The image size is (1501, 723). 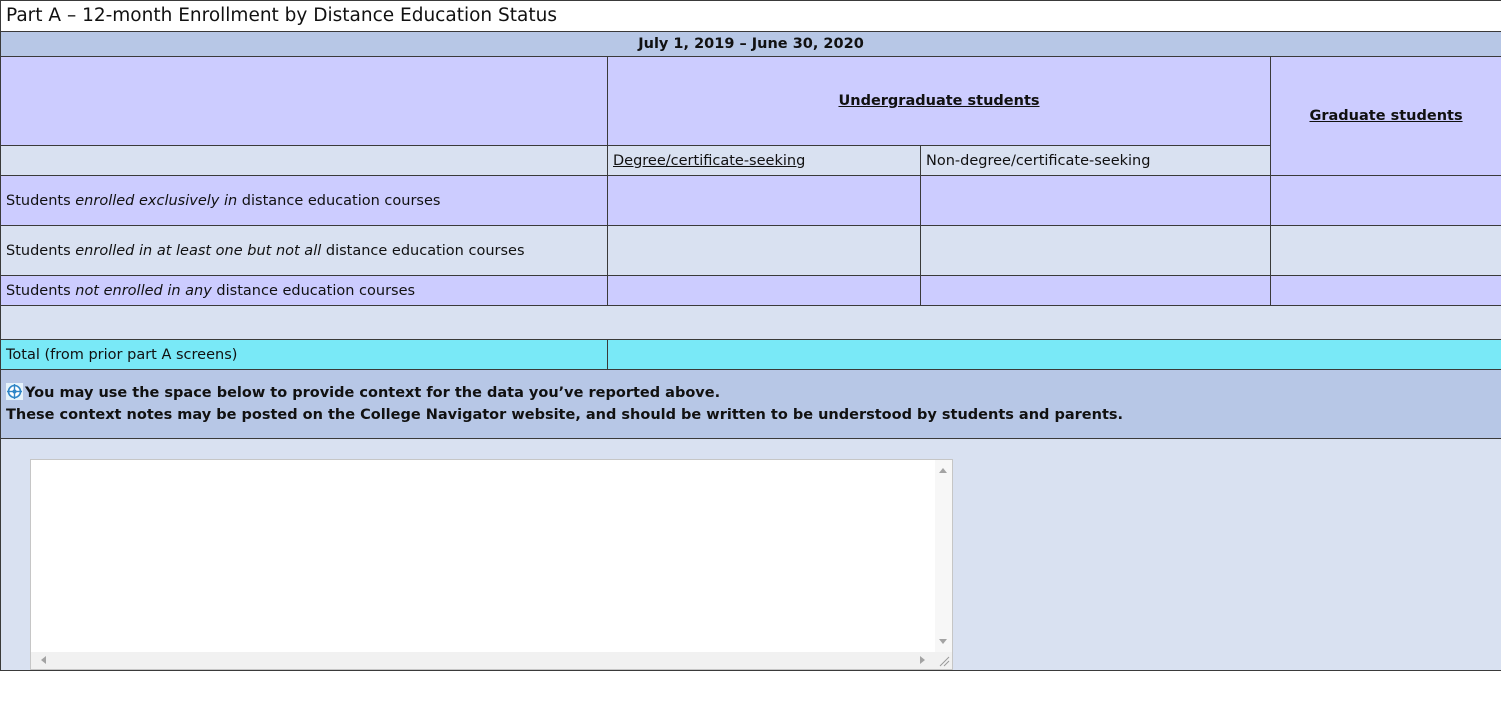 I want to click on total-value, so click(x=1053, y=354).